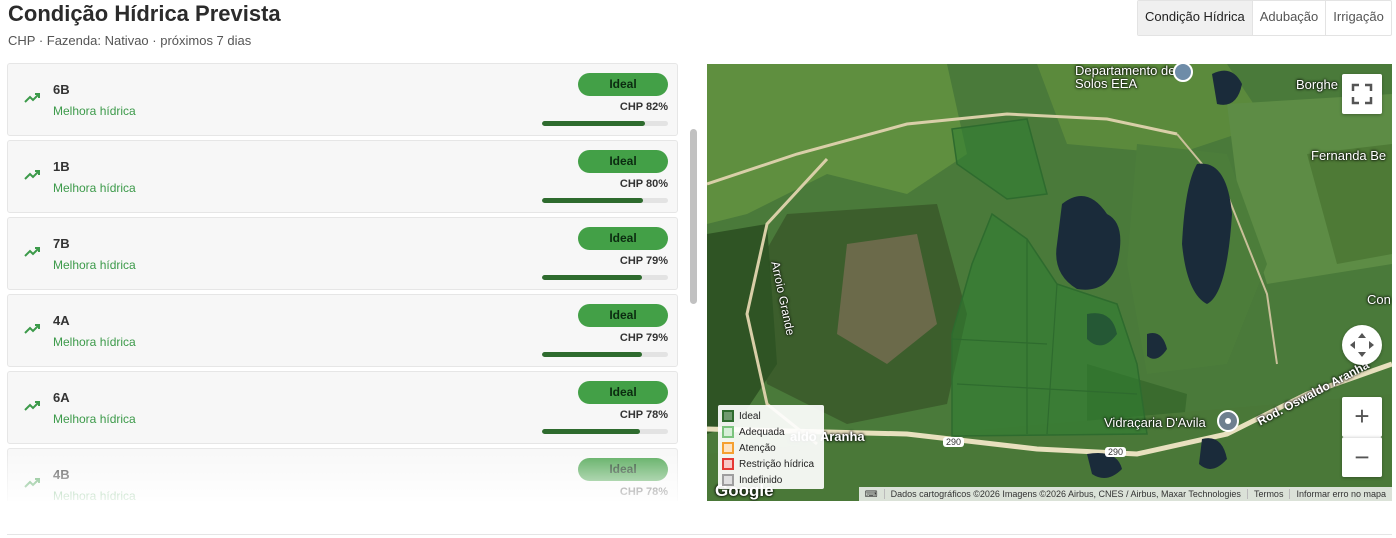 This screenshot has height=538, width=1396. What do you see at coordinates (342, 99) in the screenshot?
I see `plot-card: 6B Melhora hídrica Ideal CHP 82%` at bounding box center [342, 99].